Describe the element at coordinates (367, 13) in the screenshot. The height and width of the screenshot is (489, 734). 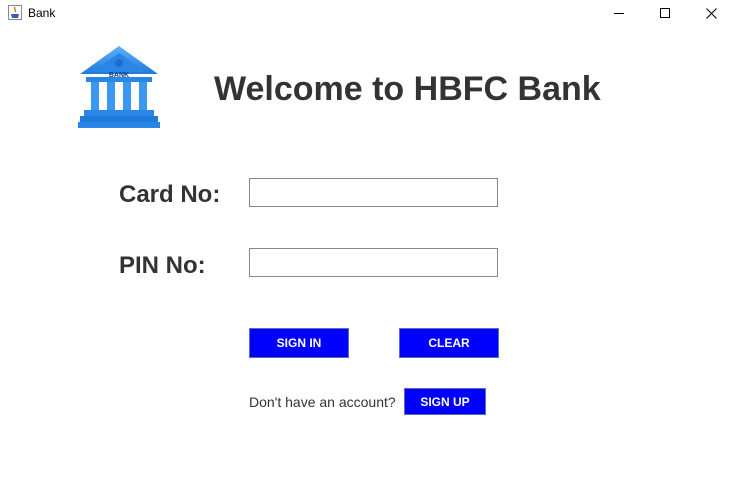
I see `window-titlebar: Bank` at that location.